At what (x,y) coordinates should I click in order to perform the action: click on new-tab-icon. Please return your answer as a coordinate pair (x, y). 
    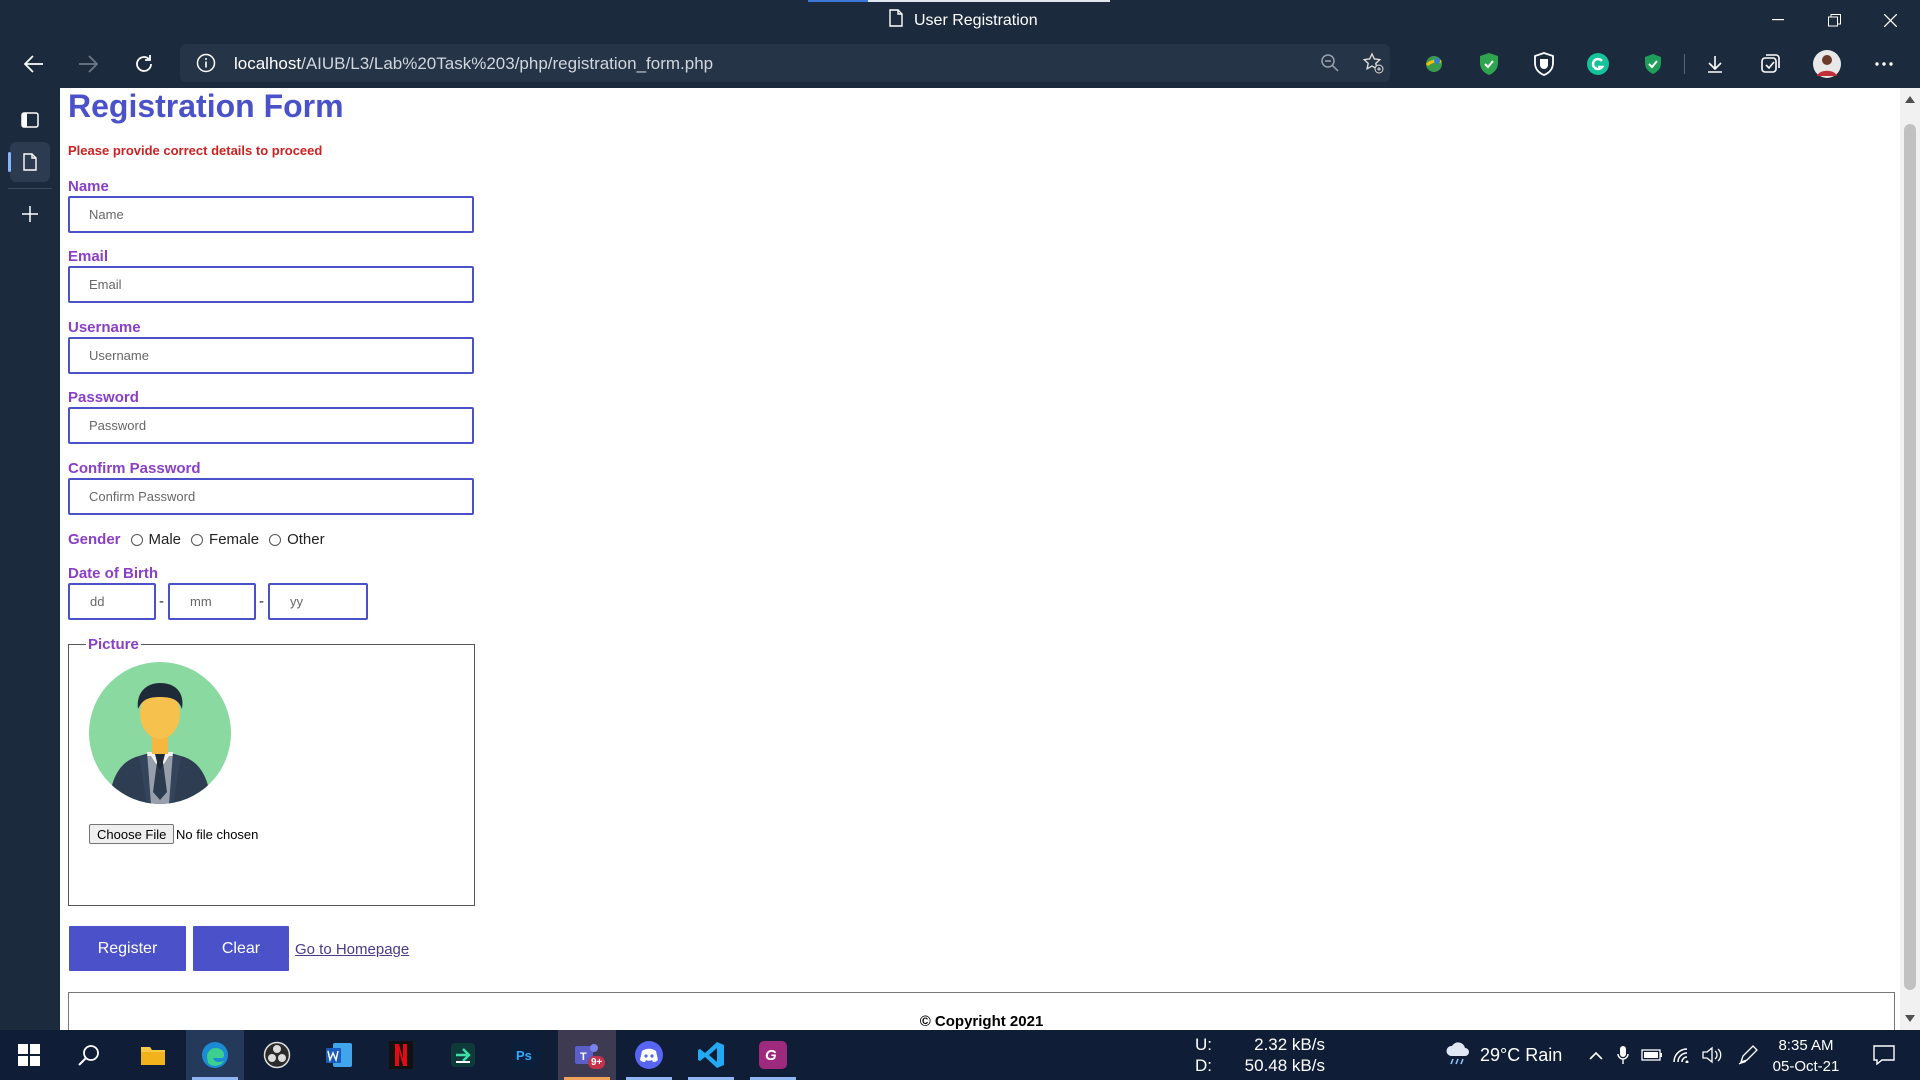
    Looking at the image, I should click on (30, 214).